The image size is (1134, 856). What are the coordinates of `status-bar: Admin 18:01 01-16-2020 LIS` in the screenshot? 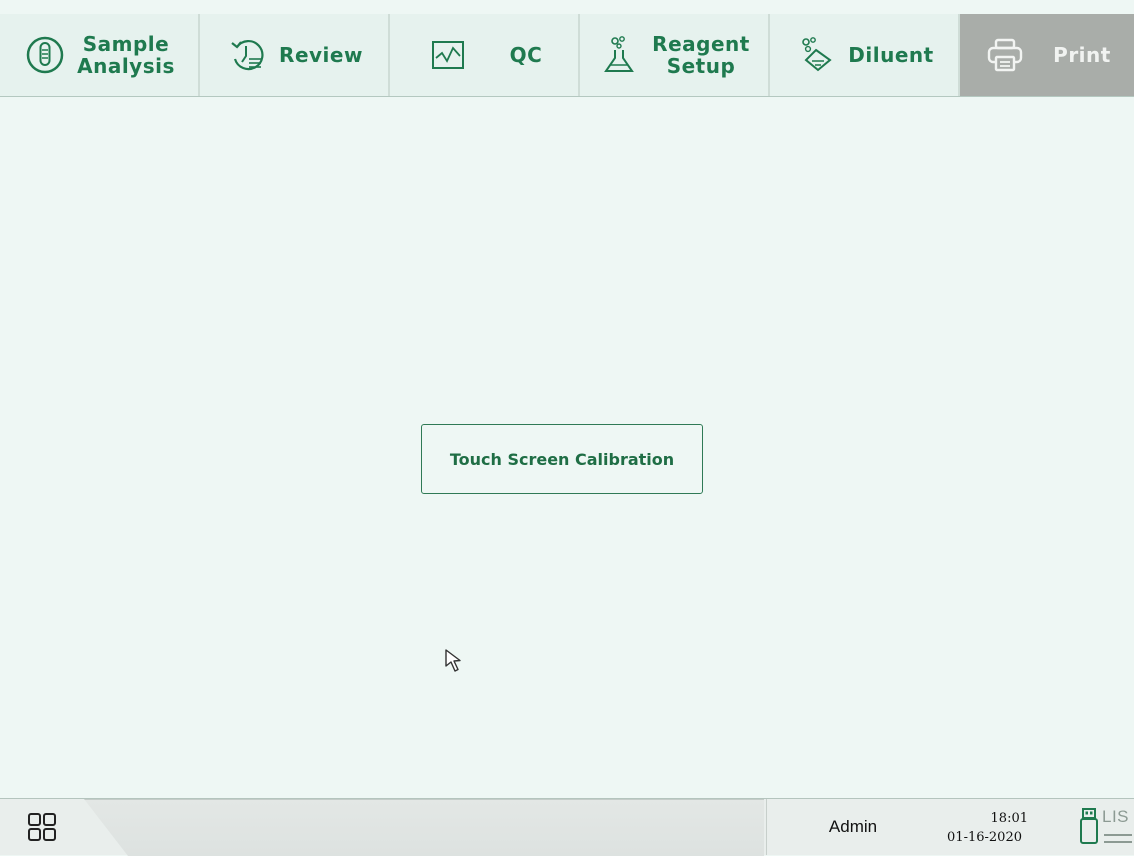 It's located at (567, 827).